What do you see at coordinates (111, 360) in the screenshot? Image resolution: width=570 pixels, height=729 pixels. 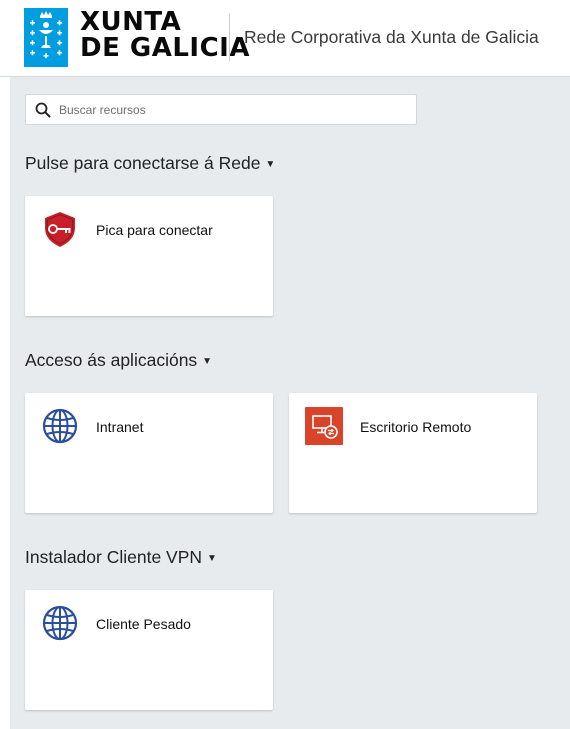 I see `section-title-label: Acceso ás aplicacións` at bounding box center [111, 360].